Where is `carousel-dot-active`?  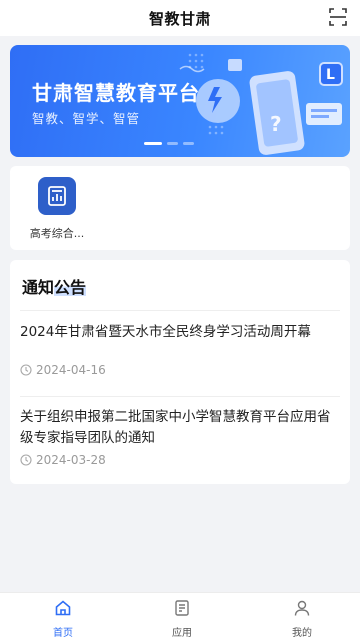
carousel-dot-active is located at coordinates (153, 143).